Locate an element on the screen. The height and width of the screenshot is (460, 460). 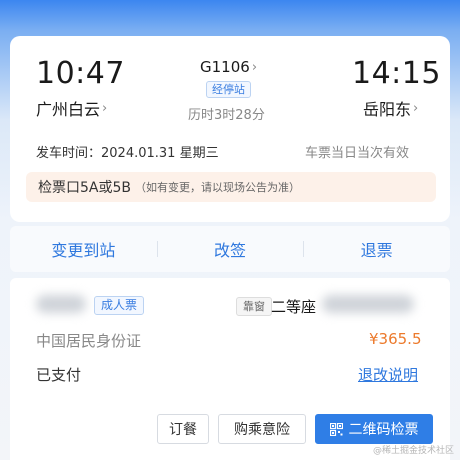
ticket-type-badge: 成人票 is located at coordinates (119, 305).